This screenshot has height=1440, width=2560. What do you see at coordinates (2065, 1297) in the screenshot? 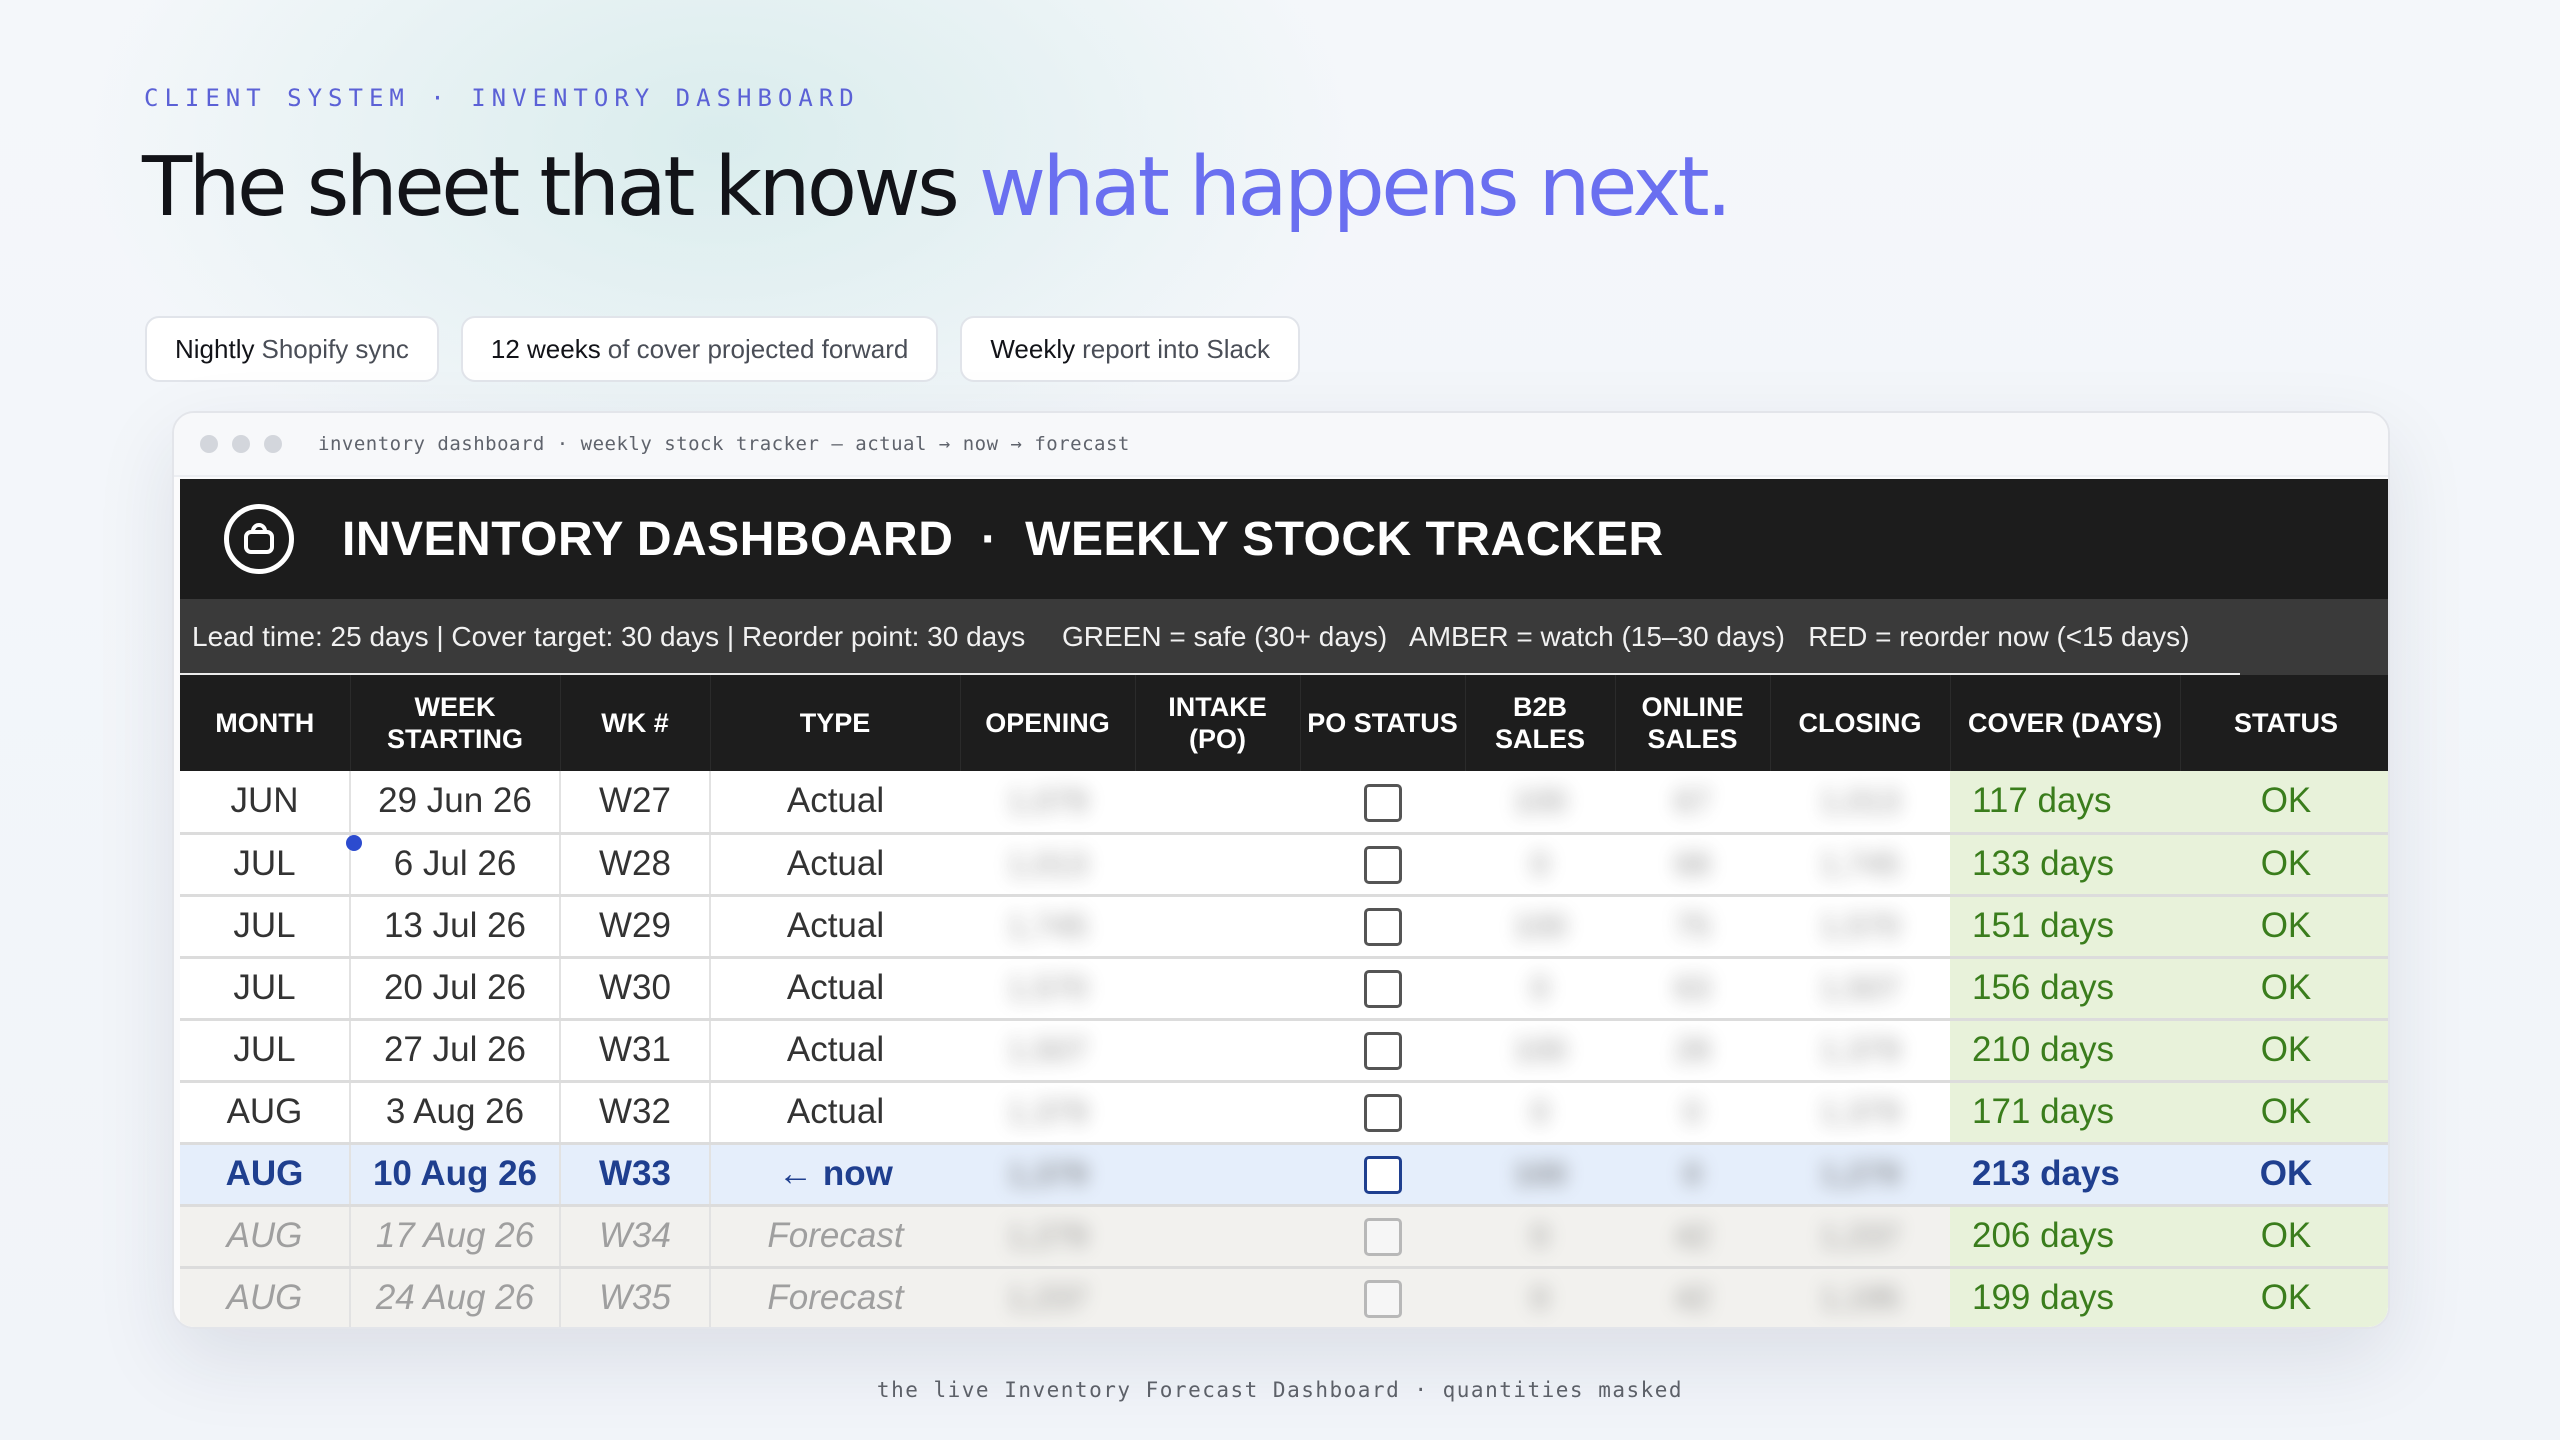
I see `cell-cover-days: 199 days` at bounding box center [2065, 1297].